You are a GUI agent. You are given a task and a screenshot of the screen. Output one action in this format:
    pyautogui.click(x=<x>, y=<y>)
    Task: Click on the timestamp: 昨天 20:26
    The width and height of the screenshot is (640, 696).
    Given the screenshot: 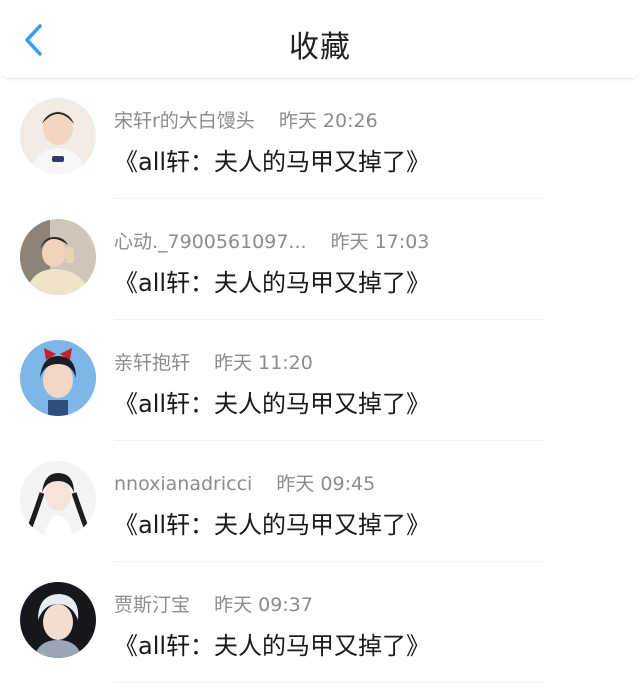 What is the action you would take?
    pyautogui.click(x=328, y=121)
    